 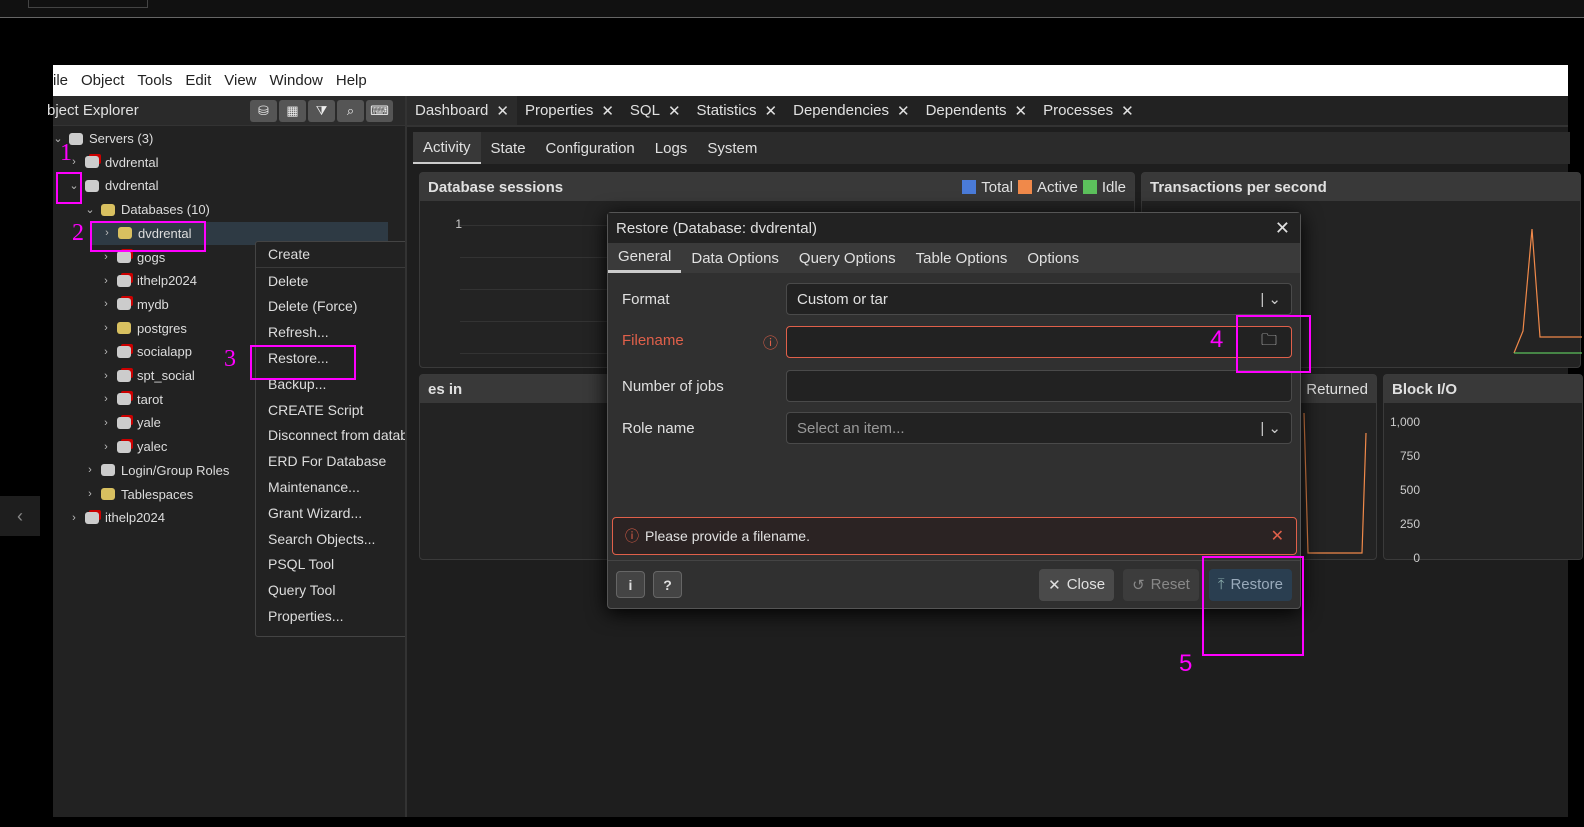 I want to click on menu-item-label: Delete, so click(x=288, y=280).